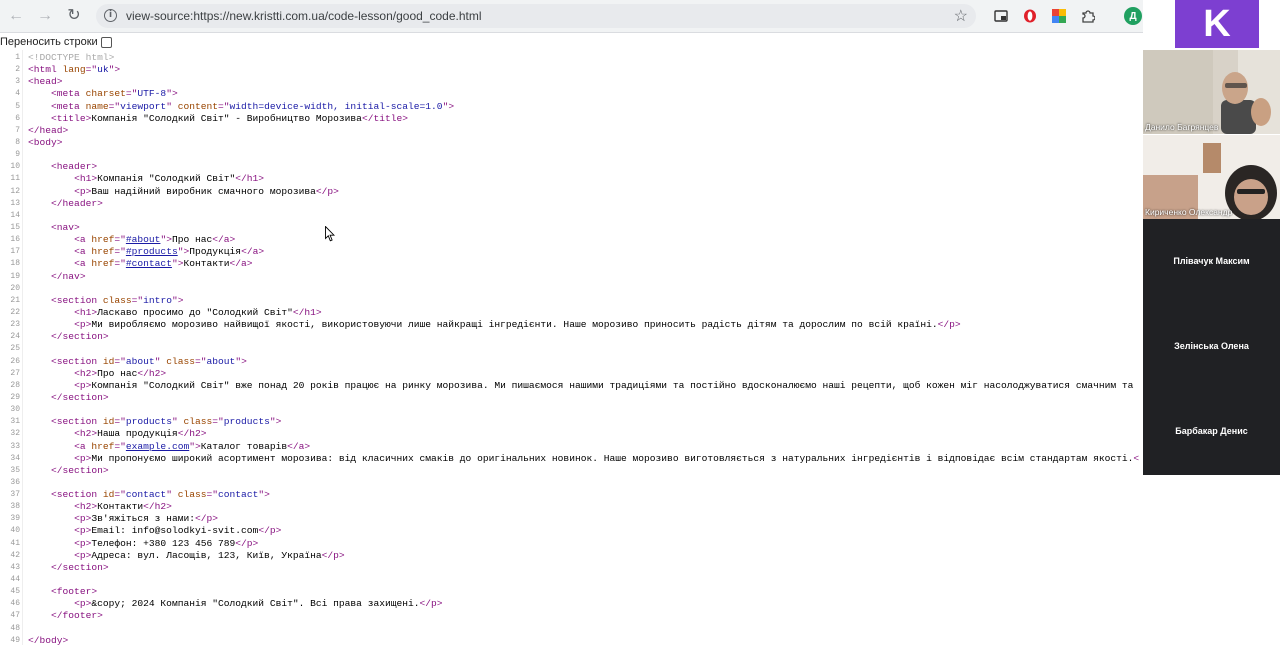  What do you see at coordinates (384, 118) in the screenshot?
I see `code-token: </title>` at bounding box center [384, 118].